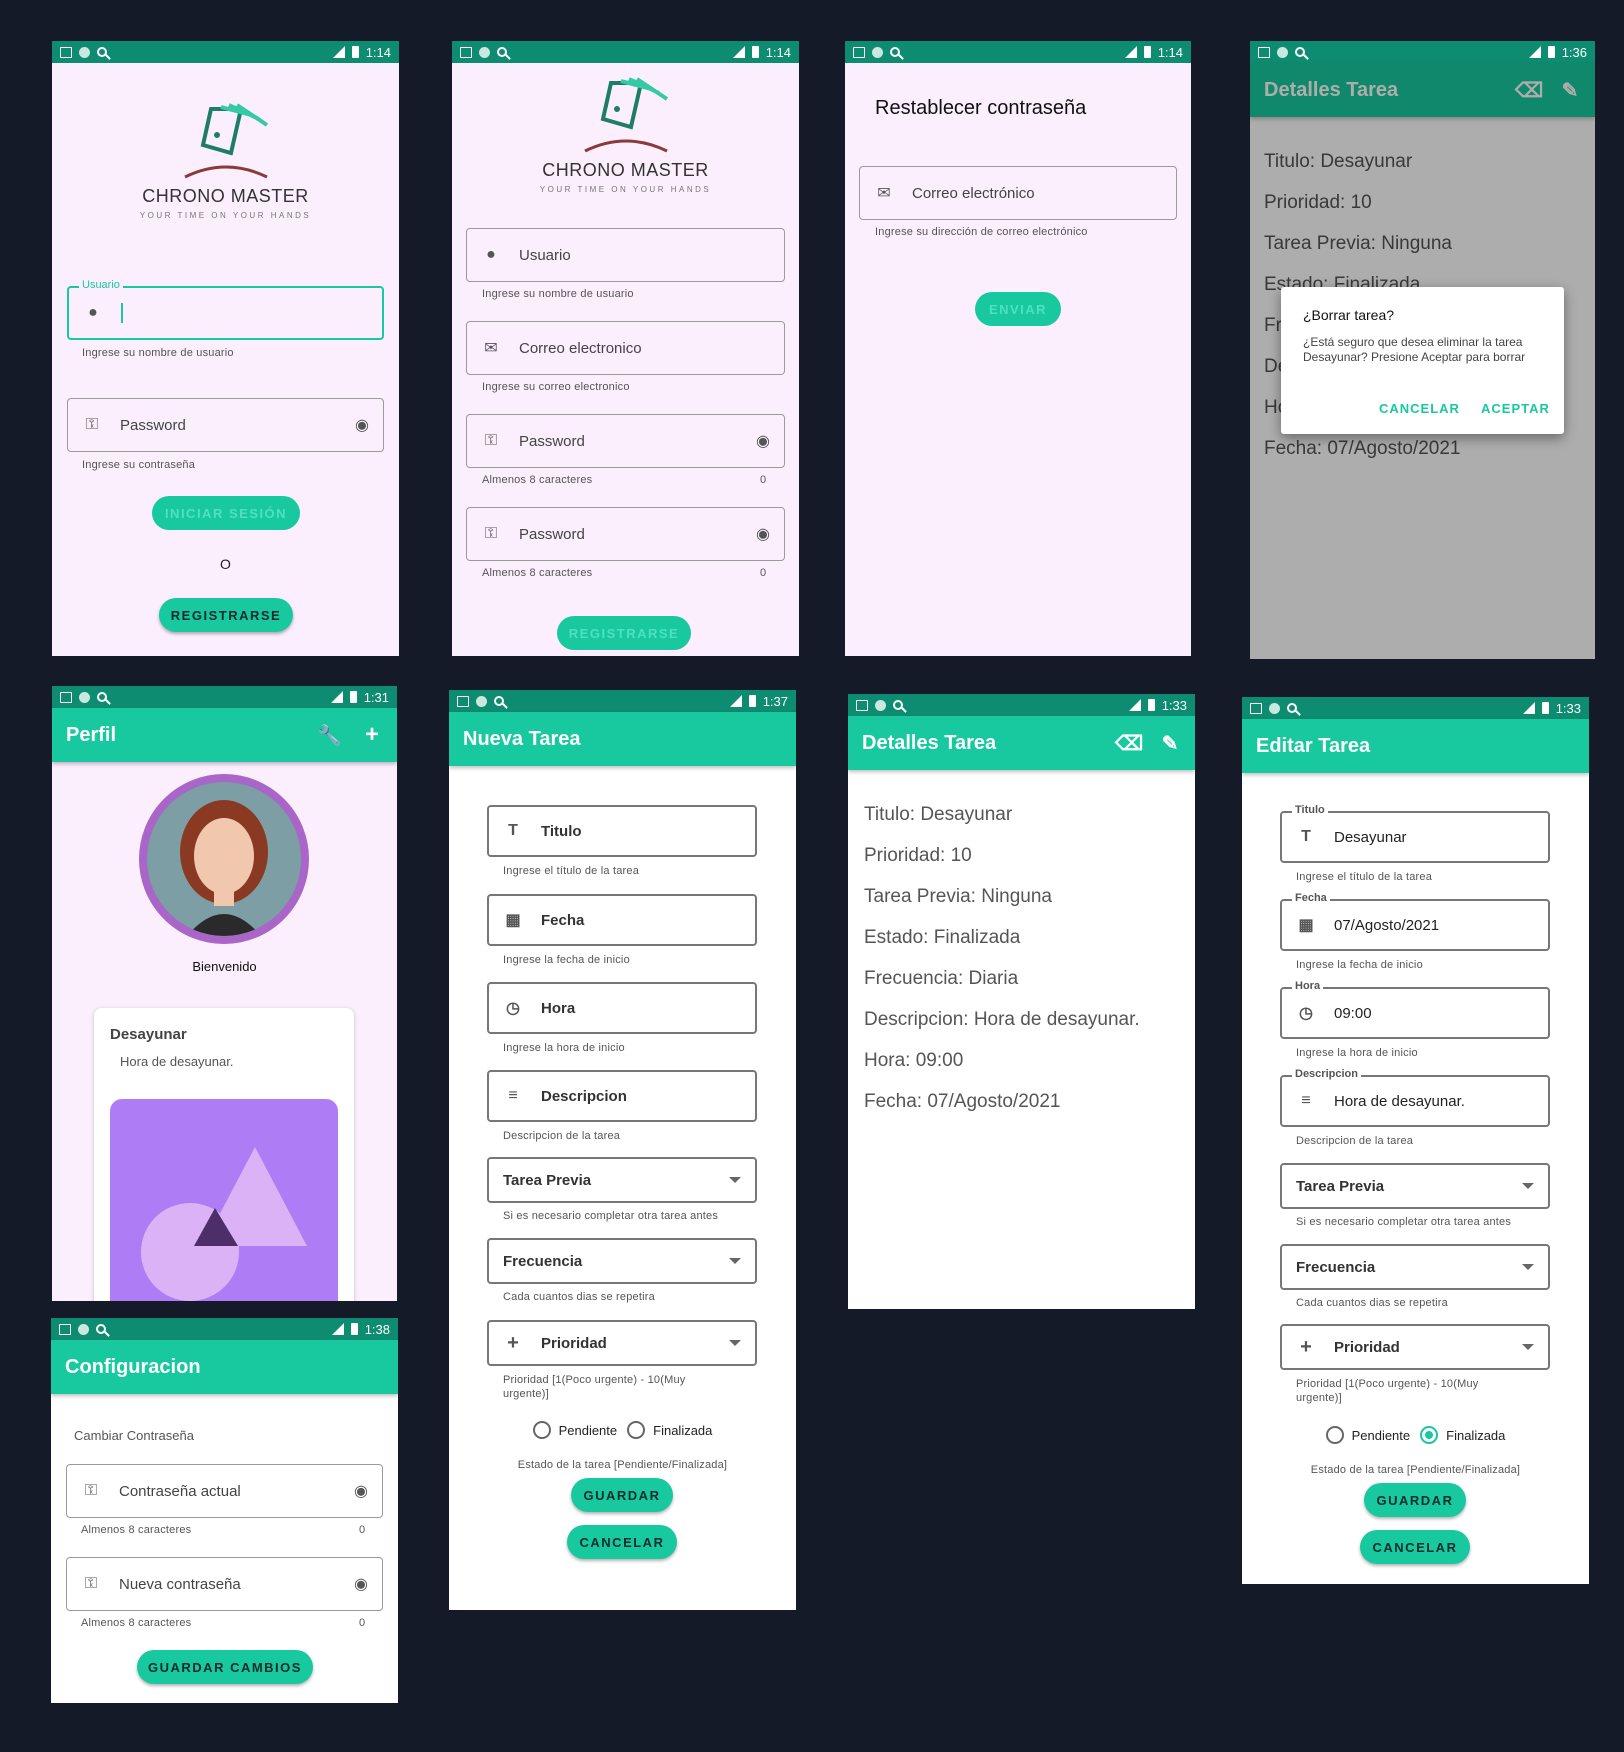  What do you see at coordinates (543, 1261) in the screenshot?
I see `frequency-label: Frecuencia` at bounding box center [543, 1261].